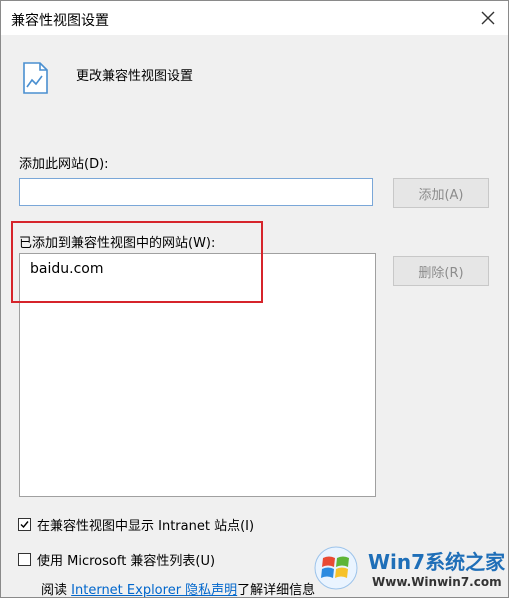 This screenshot has width=509, height=598. I want to click on add-site-label: 添加此网站(D):, so click(64, 164).